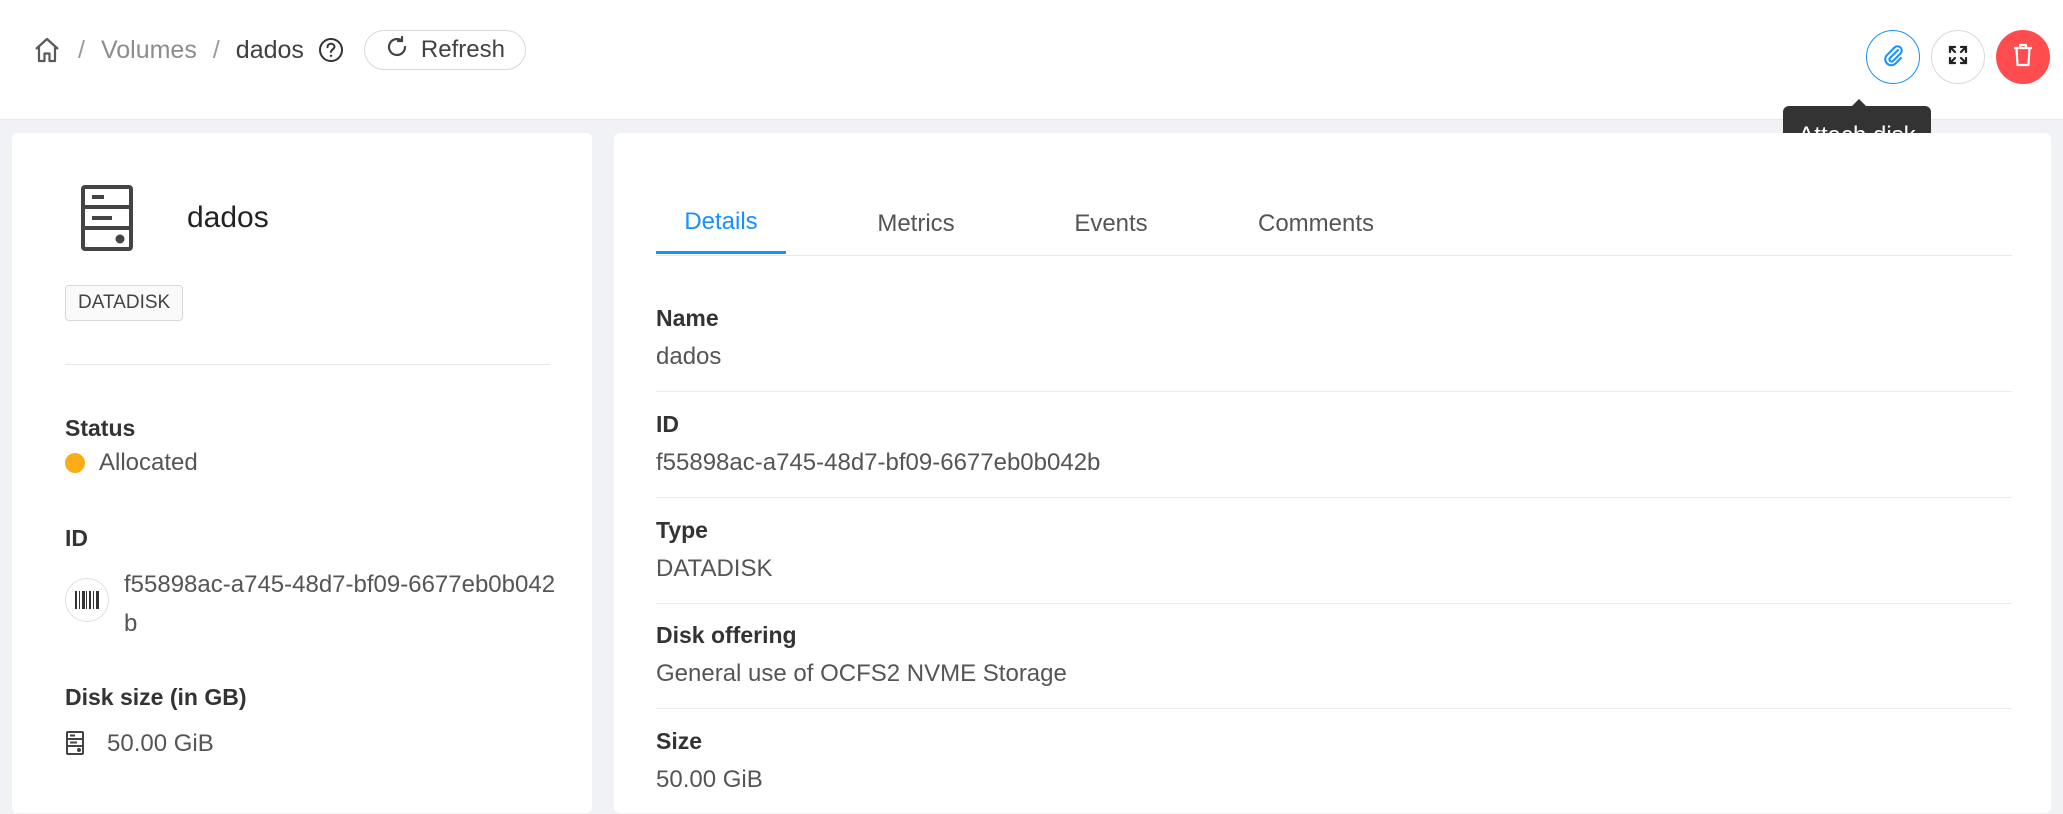 The width and height of the screenshot is (2063, 814). What do you see at coordinates (331, 50) in the screenshot?
I see `question-circle-icon` at bounding box center [331, 50].